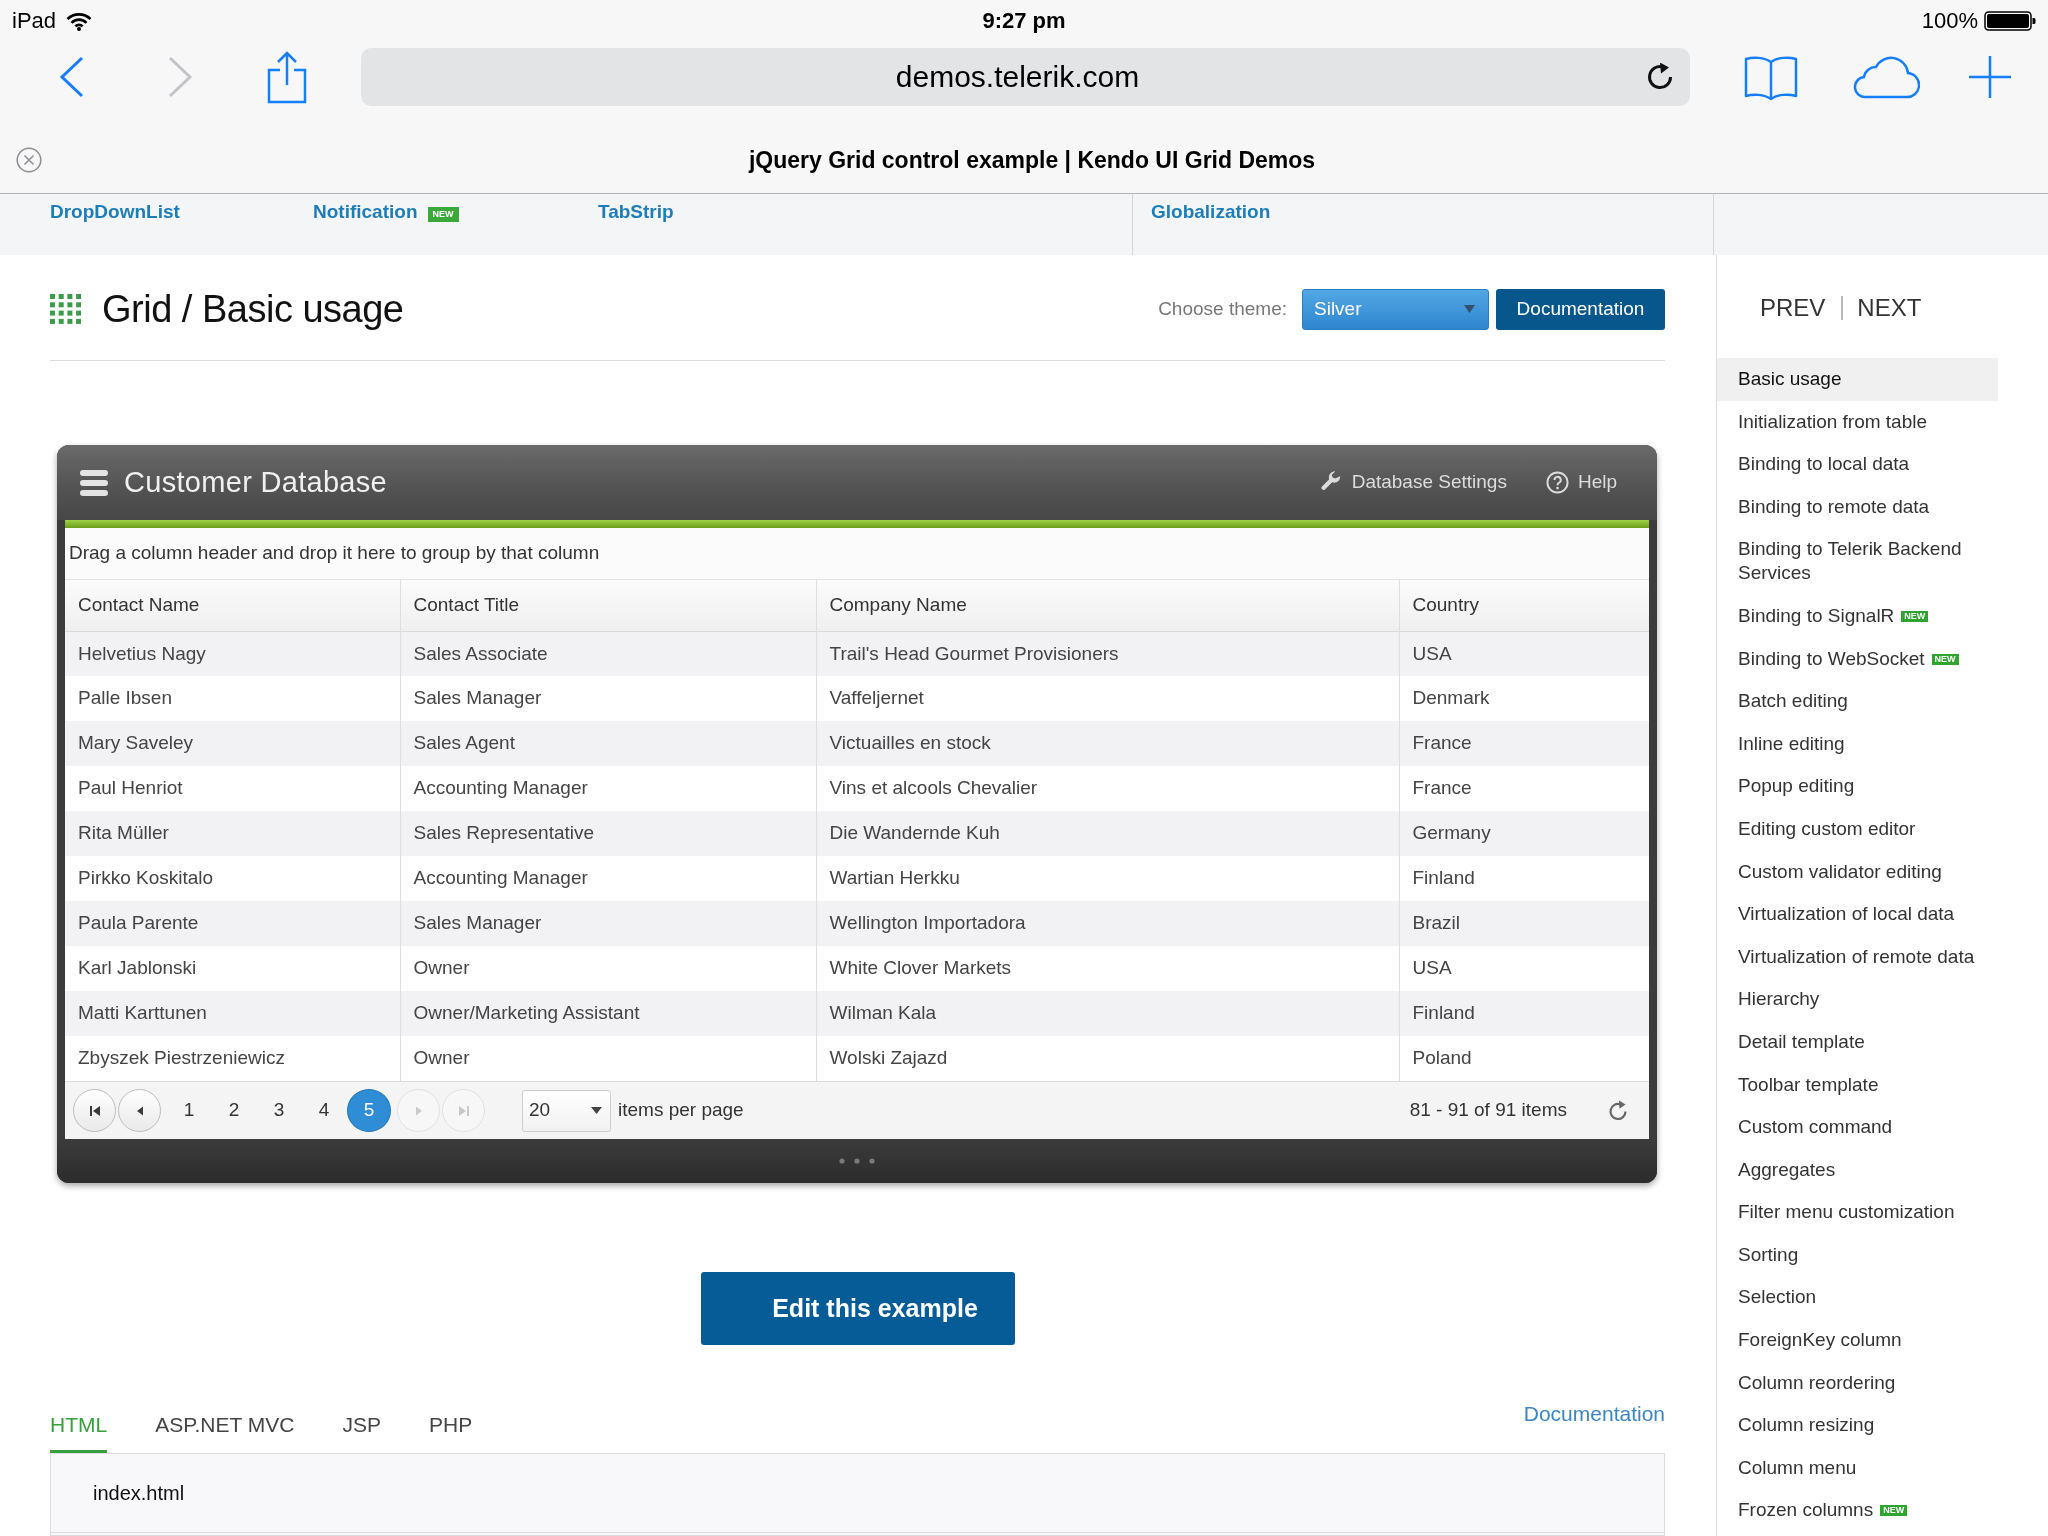 This screenshot has height=1536, width=2048. Describe the element at coordinates (1413, 482) in the screenshot. I see `database-settings-link: Database Settings` at that location.